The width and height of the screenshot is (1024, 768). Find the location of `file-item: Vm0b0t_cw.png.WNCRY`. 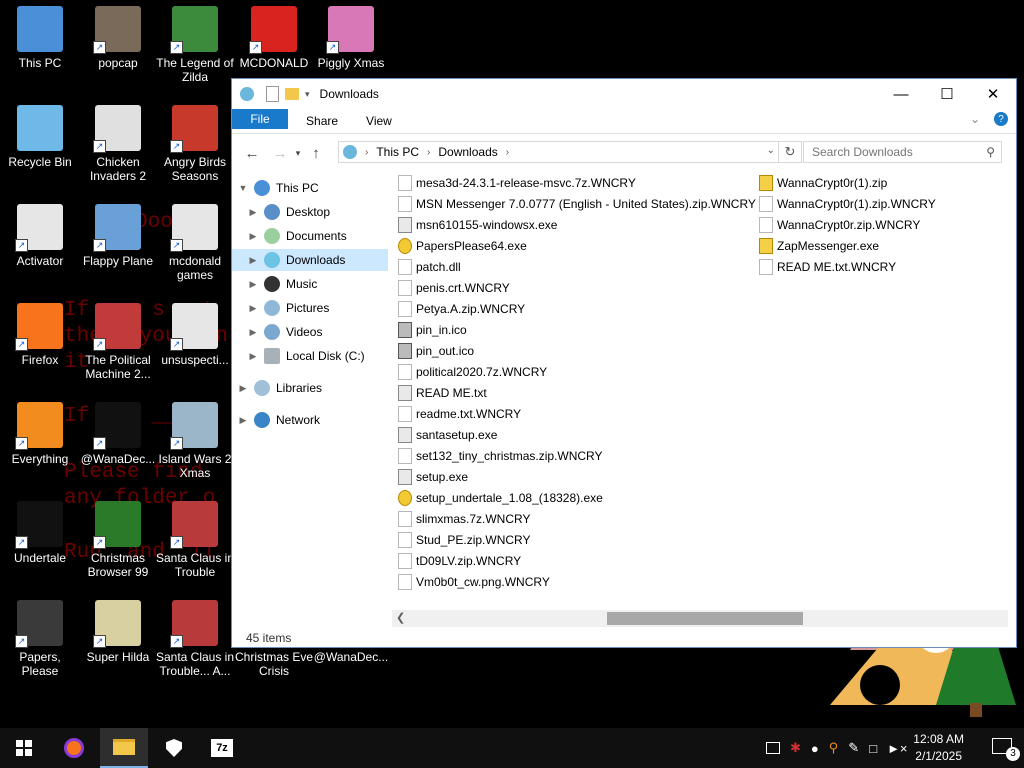

file-item: Vm0b0t_cw.png.WNCRY is located at coordinates (474, 582).